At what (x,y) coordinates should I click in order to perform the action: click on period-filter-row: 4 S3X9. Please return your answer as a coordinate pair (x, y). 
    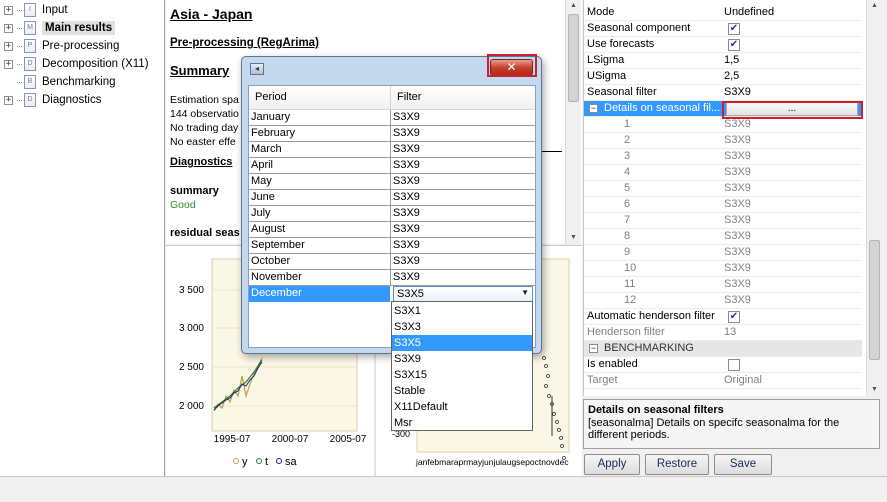
    Looking at the image, I should click on (723, 173).